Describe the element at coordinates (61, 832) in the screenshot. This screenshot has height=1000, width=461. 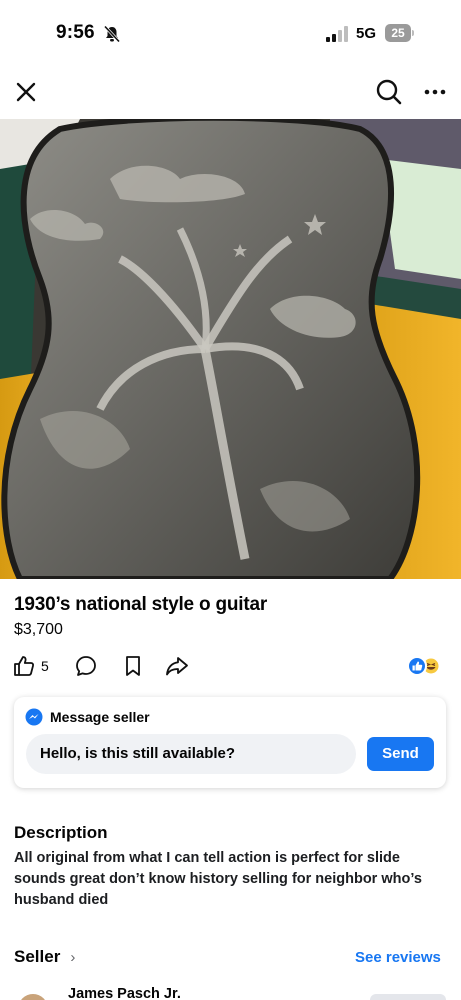
I see `description-heading: Description` at that location.